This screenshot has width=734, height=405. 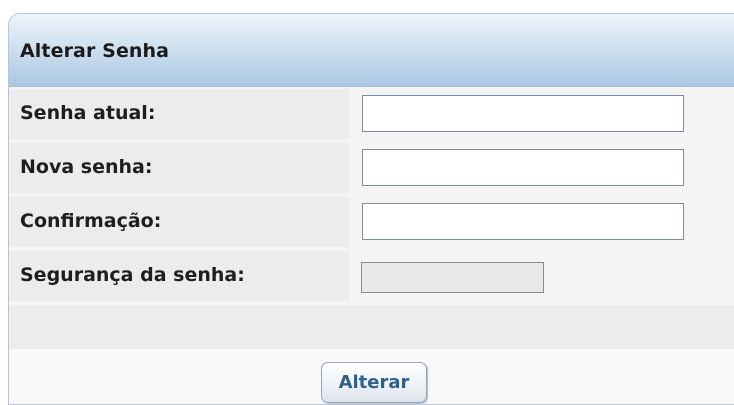 I want to click on current-password-value-cell, so click(x=542, y=114).